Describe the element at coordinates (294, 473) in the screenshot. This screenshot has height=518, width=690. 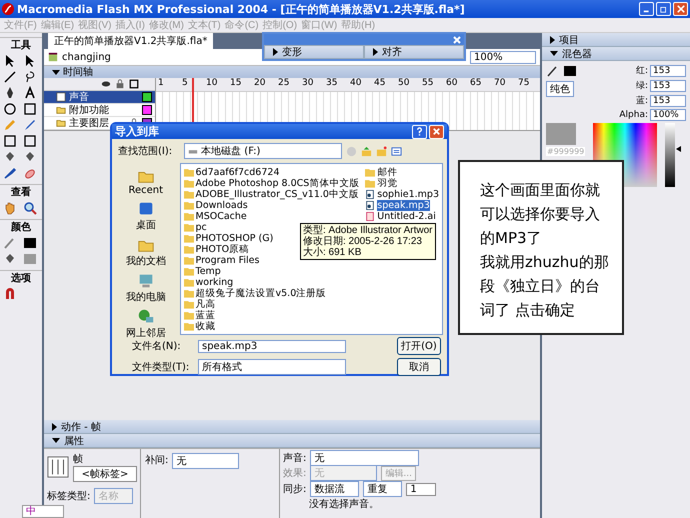
I see `effect-label: 效果:` at that location.